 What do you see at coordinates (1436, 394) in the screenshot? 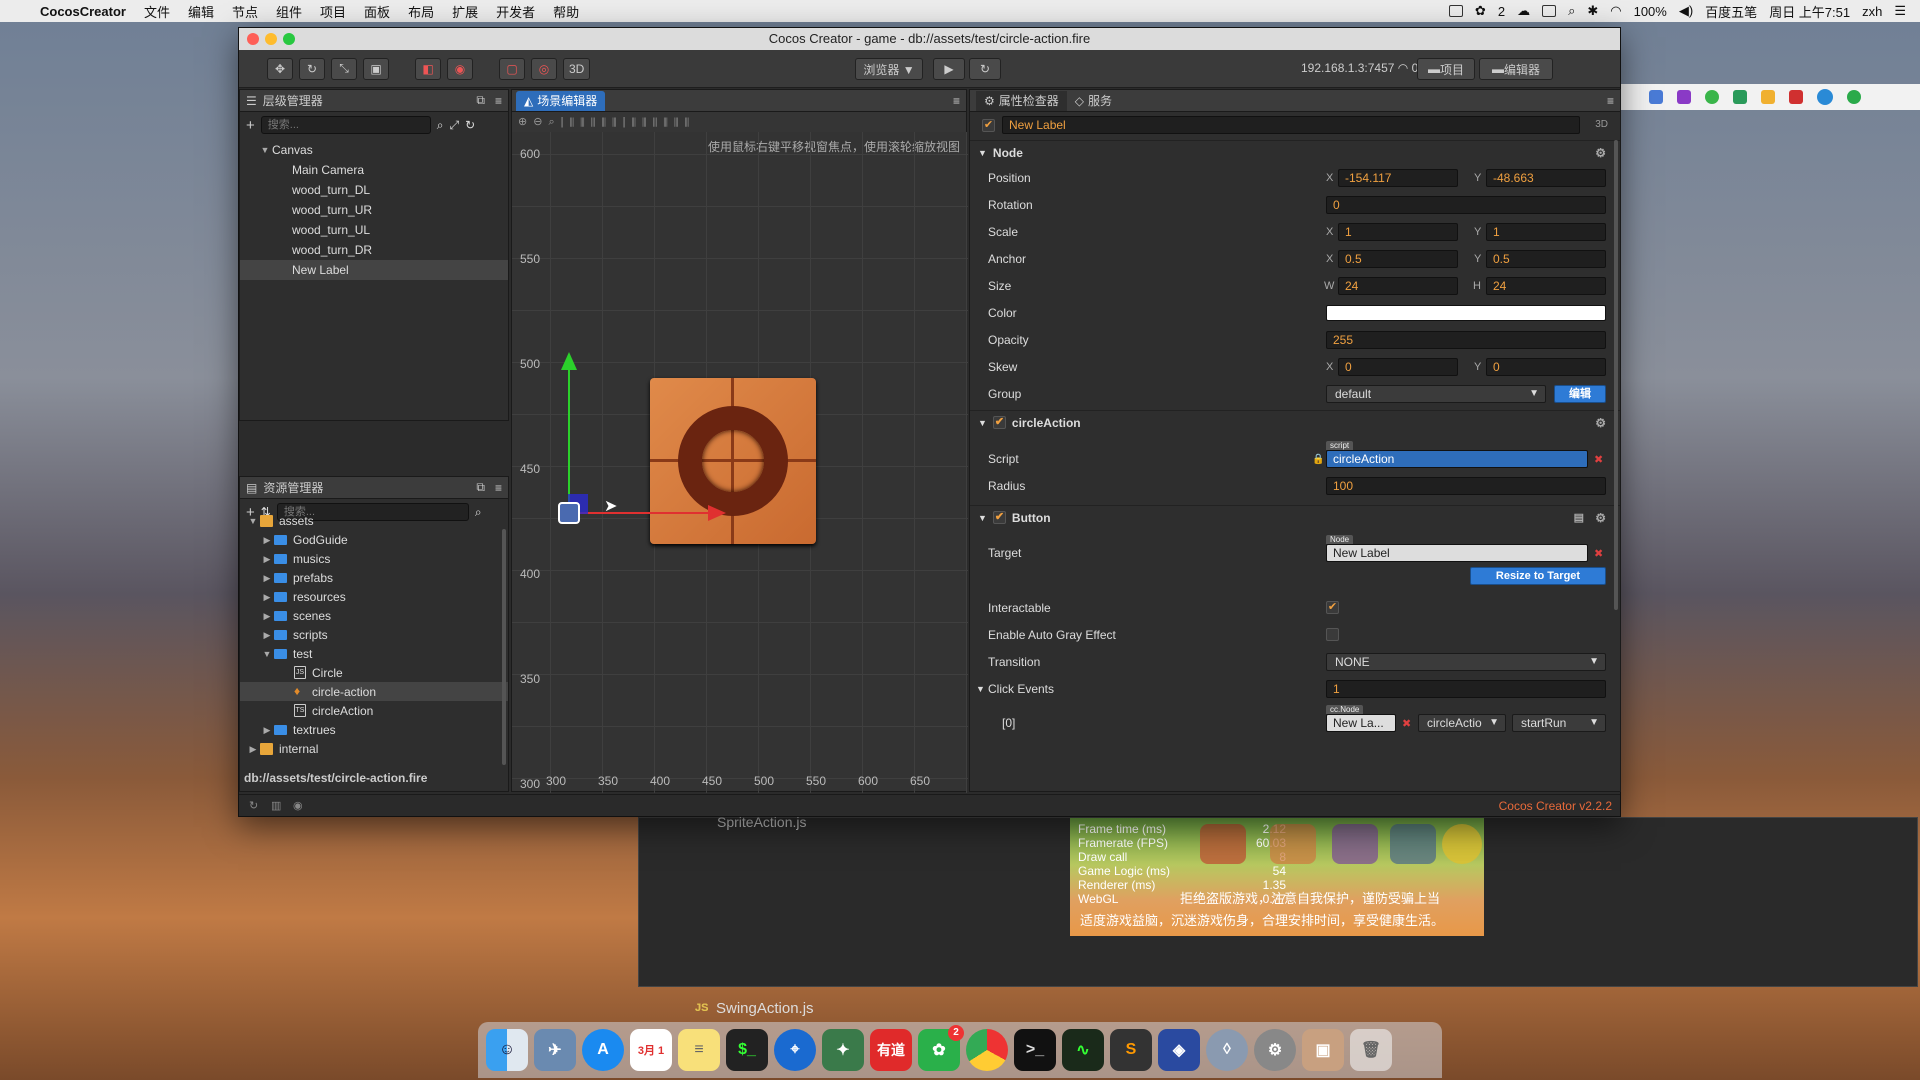
I see `group-dropdown: default ▼` at bounding box center [1436, 394].